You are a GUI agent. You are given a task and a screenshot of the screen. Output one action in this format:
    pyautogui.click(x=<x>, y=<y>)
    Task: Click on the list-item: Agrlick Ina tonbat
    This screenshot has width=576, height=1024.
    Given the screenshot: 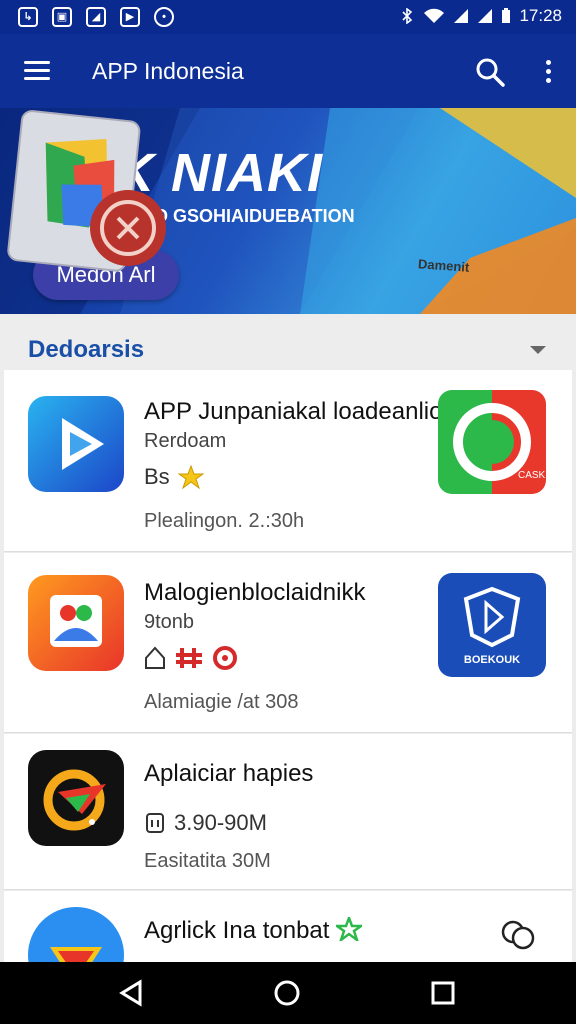 What is the action you would take?
    pyautogui.click(x=288, y=927)
    